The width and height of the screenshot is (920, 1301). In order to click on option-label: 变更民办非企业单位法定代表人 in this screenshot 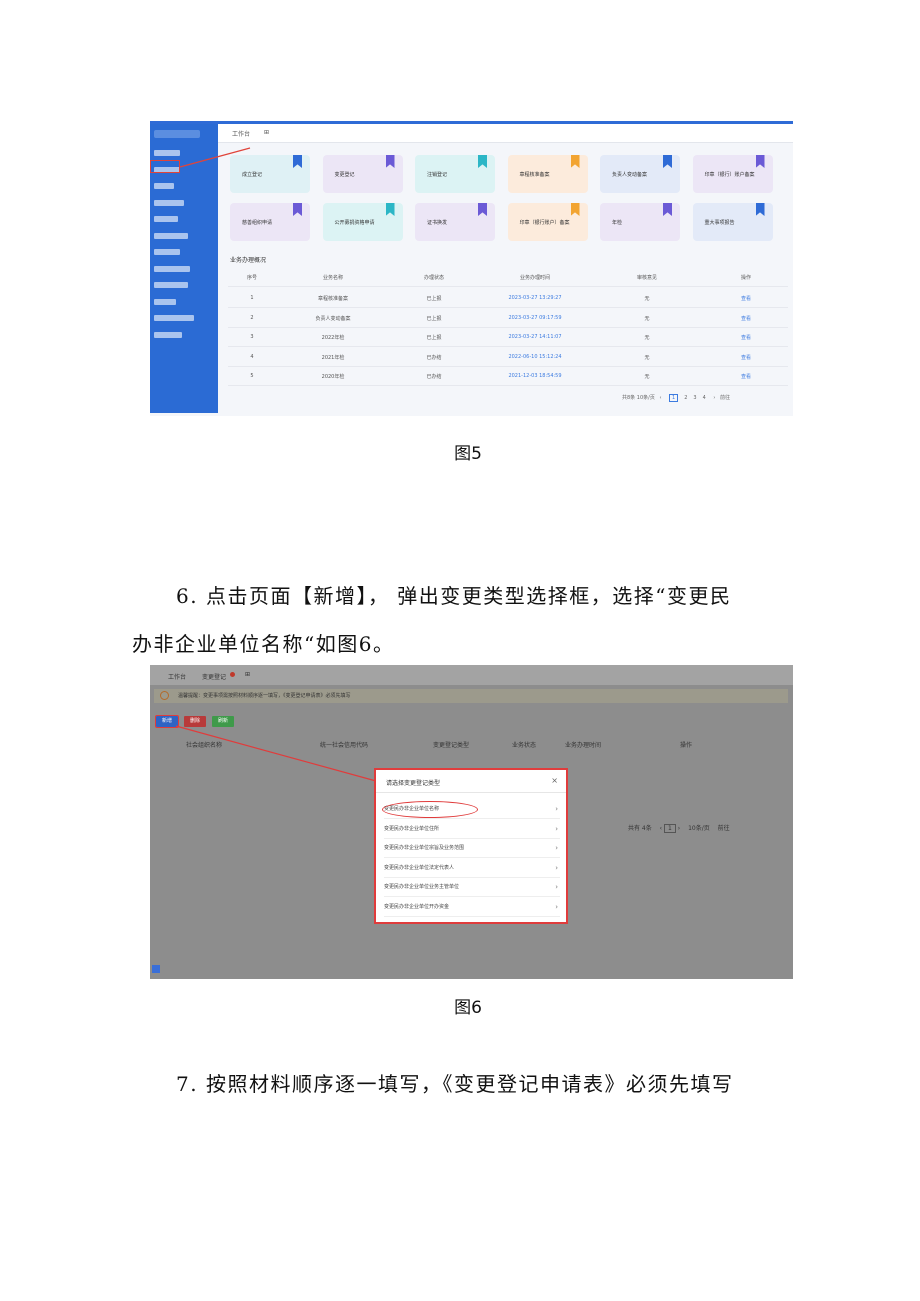, I will do `click(419, 867)`.